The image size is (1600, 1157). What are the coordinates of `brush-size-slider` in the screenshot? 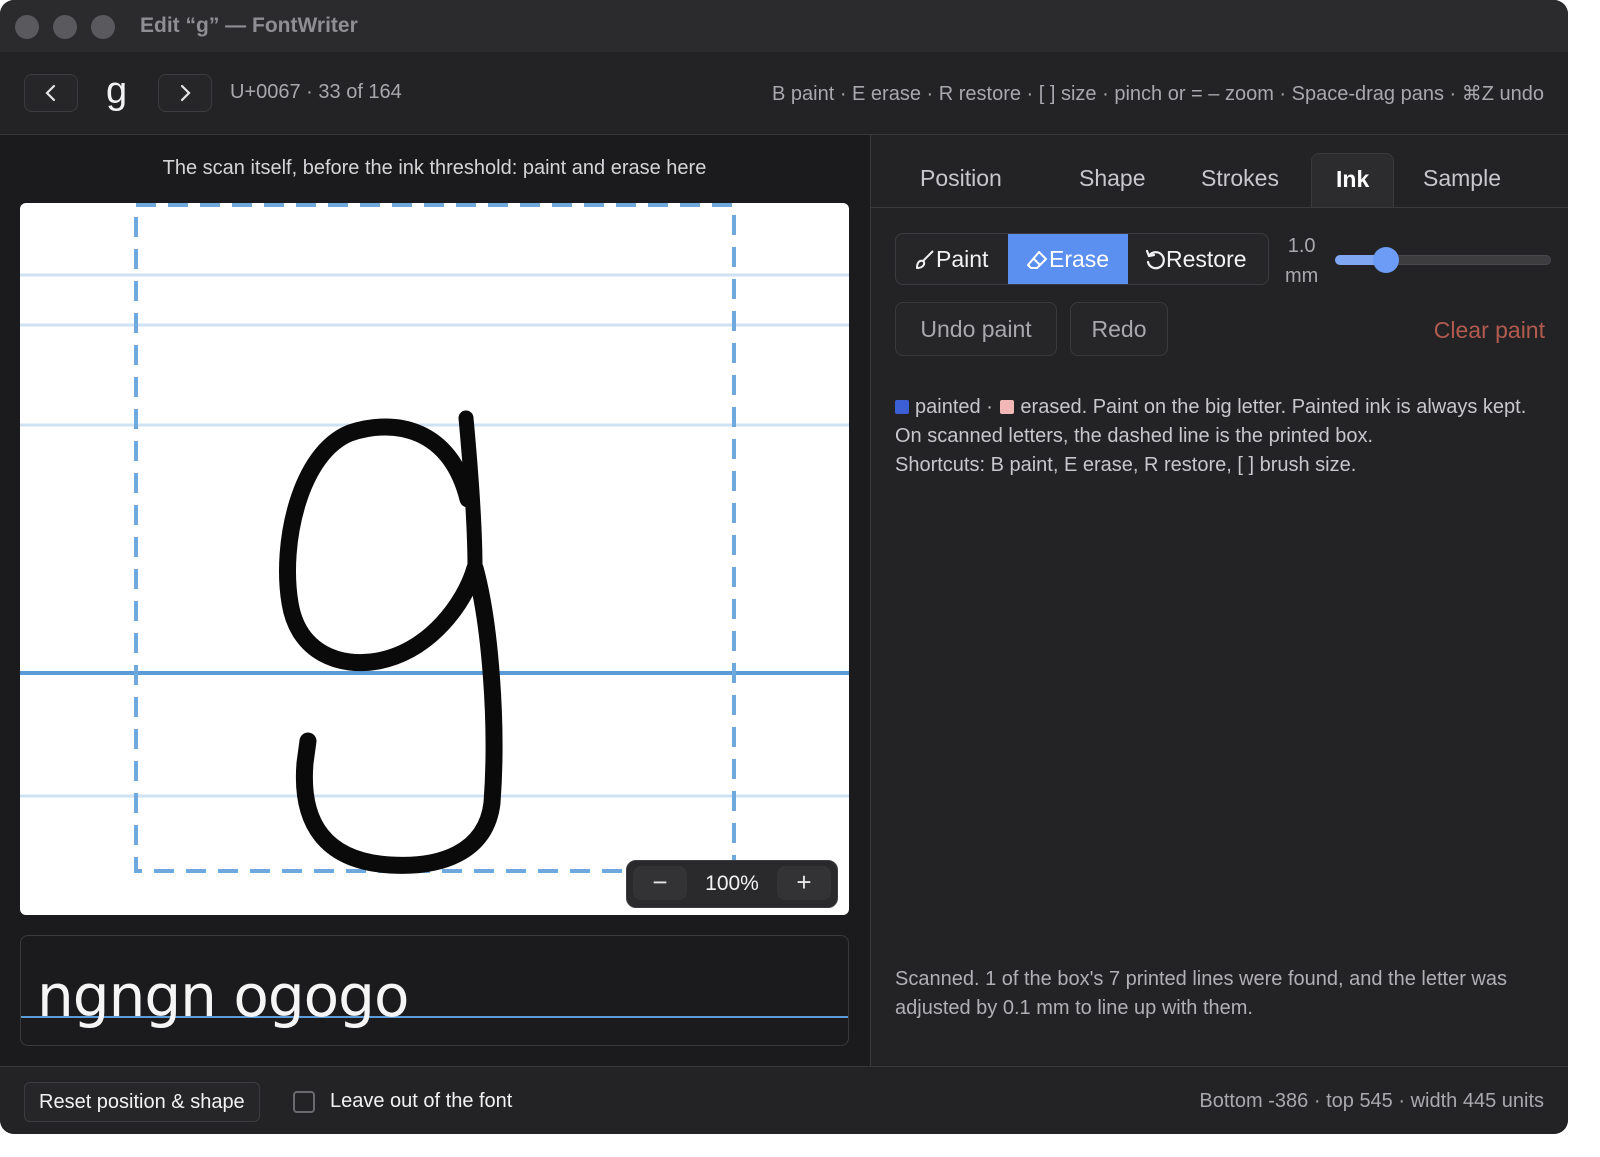 It's located at (1443, 260).